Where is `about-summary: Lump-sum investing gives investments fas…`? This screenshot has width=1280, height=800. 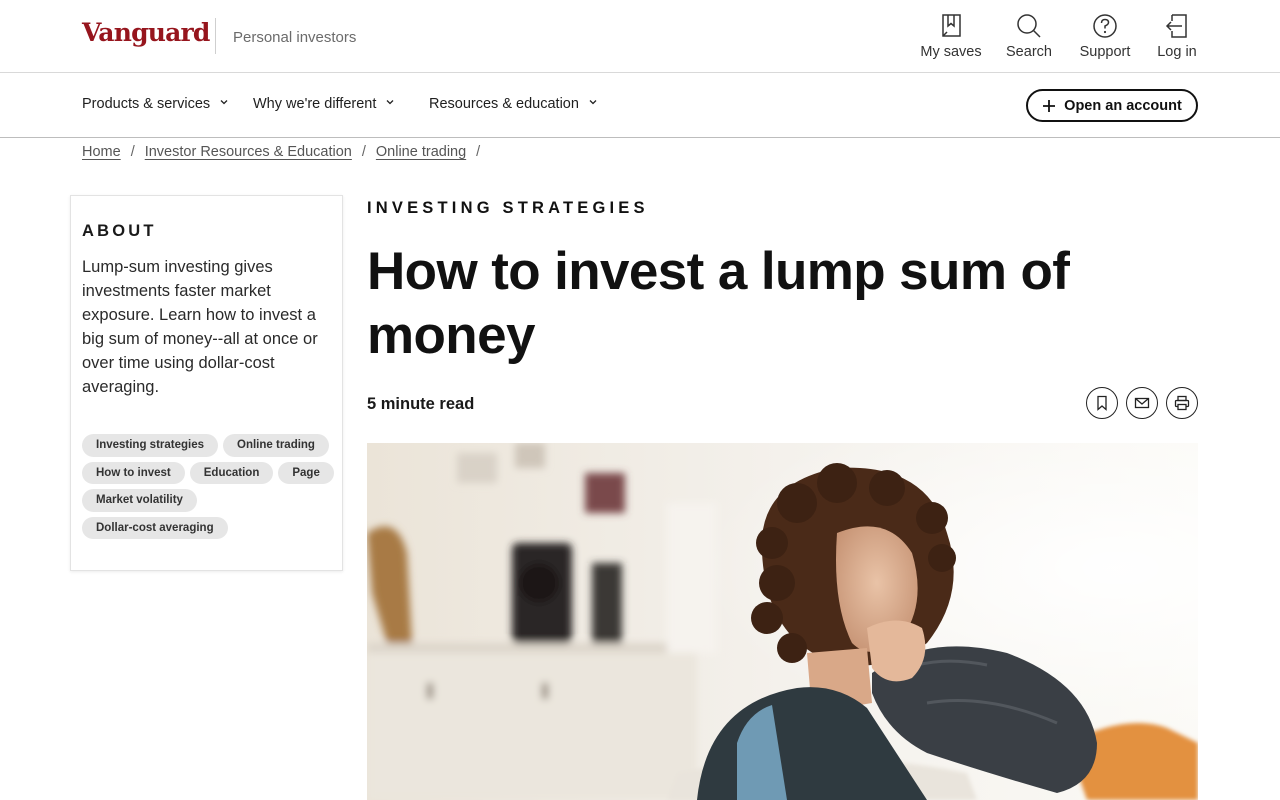 about-summary: Lump-sum investing gives investments fas… is located at coordinates (200, 327).